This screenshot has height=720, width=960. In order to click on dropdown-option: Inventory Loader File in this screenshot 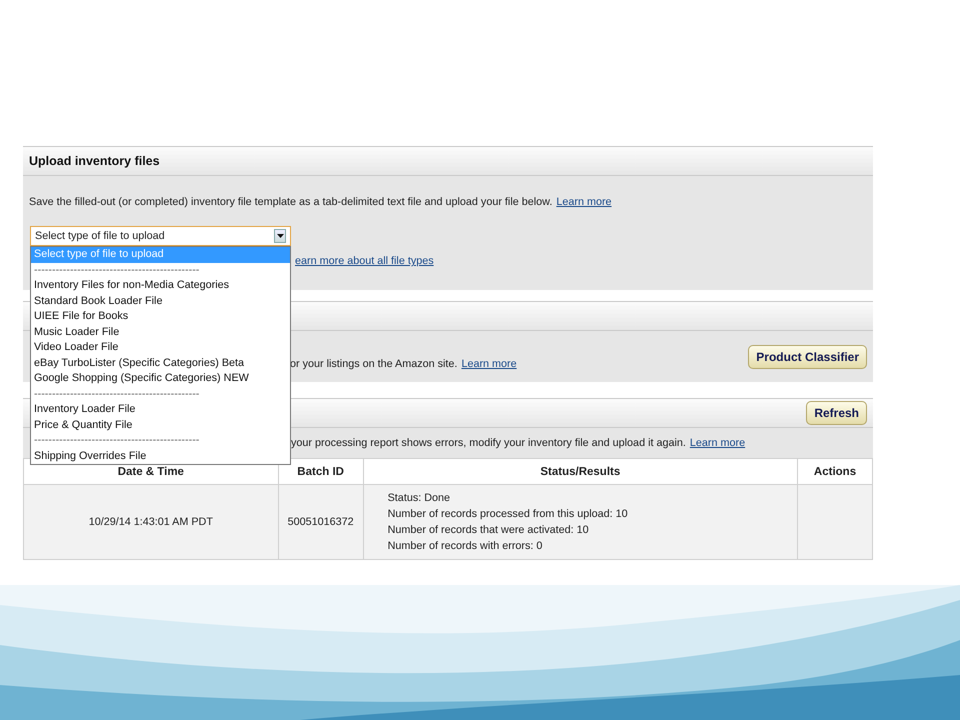, I will do `click(160, 410)`.